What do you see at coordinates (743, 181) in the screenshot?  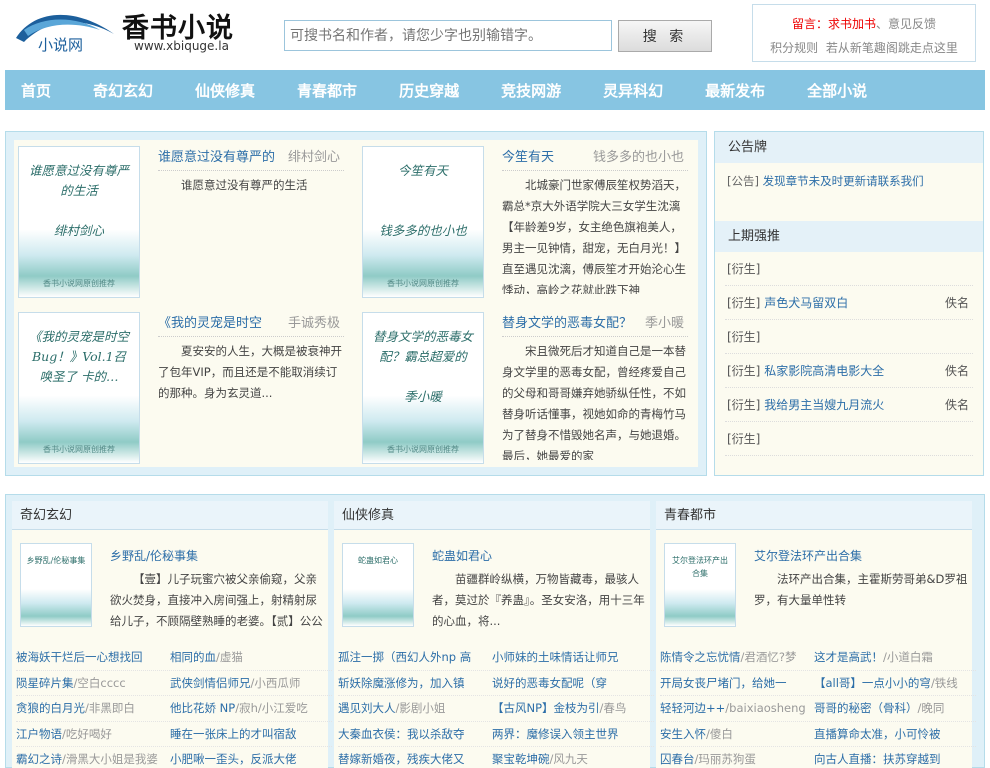 I see `notice-tag: [公告]` at bounding box center [743, 181].